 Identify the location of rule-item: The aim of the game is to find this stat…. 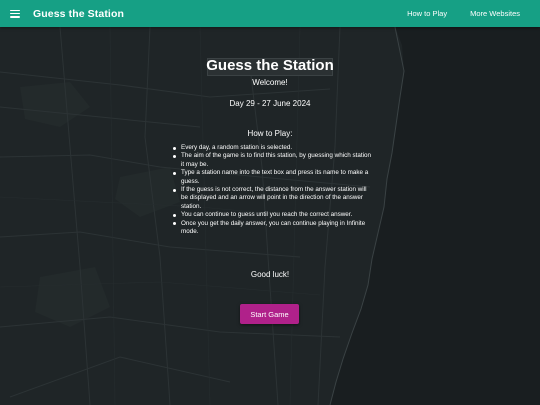
(272, 160).